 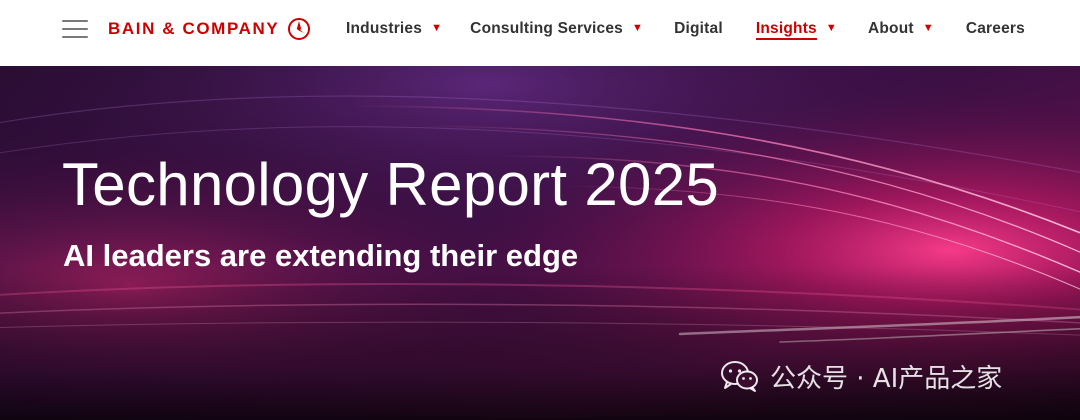 I want to click on nav-item-about: About ▼, so click(x=901, y=29).